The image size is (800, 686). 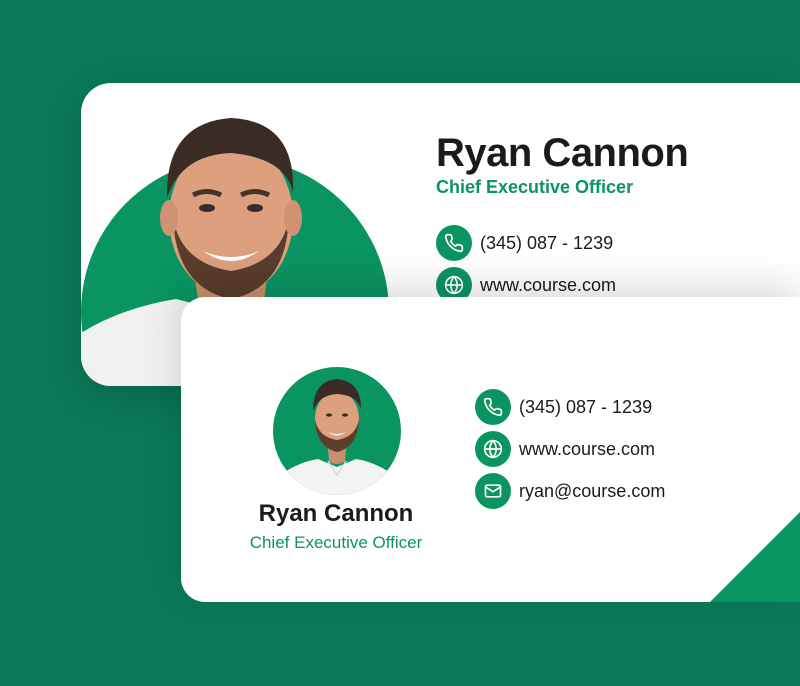 I want to click on contact-website-row: www.course.com, so click(x=565, y=449).